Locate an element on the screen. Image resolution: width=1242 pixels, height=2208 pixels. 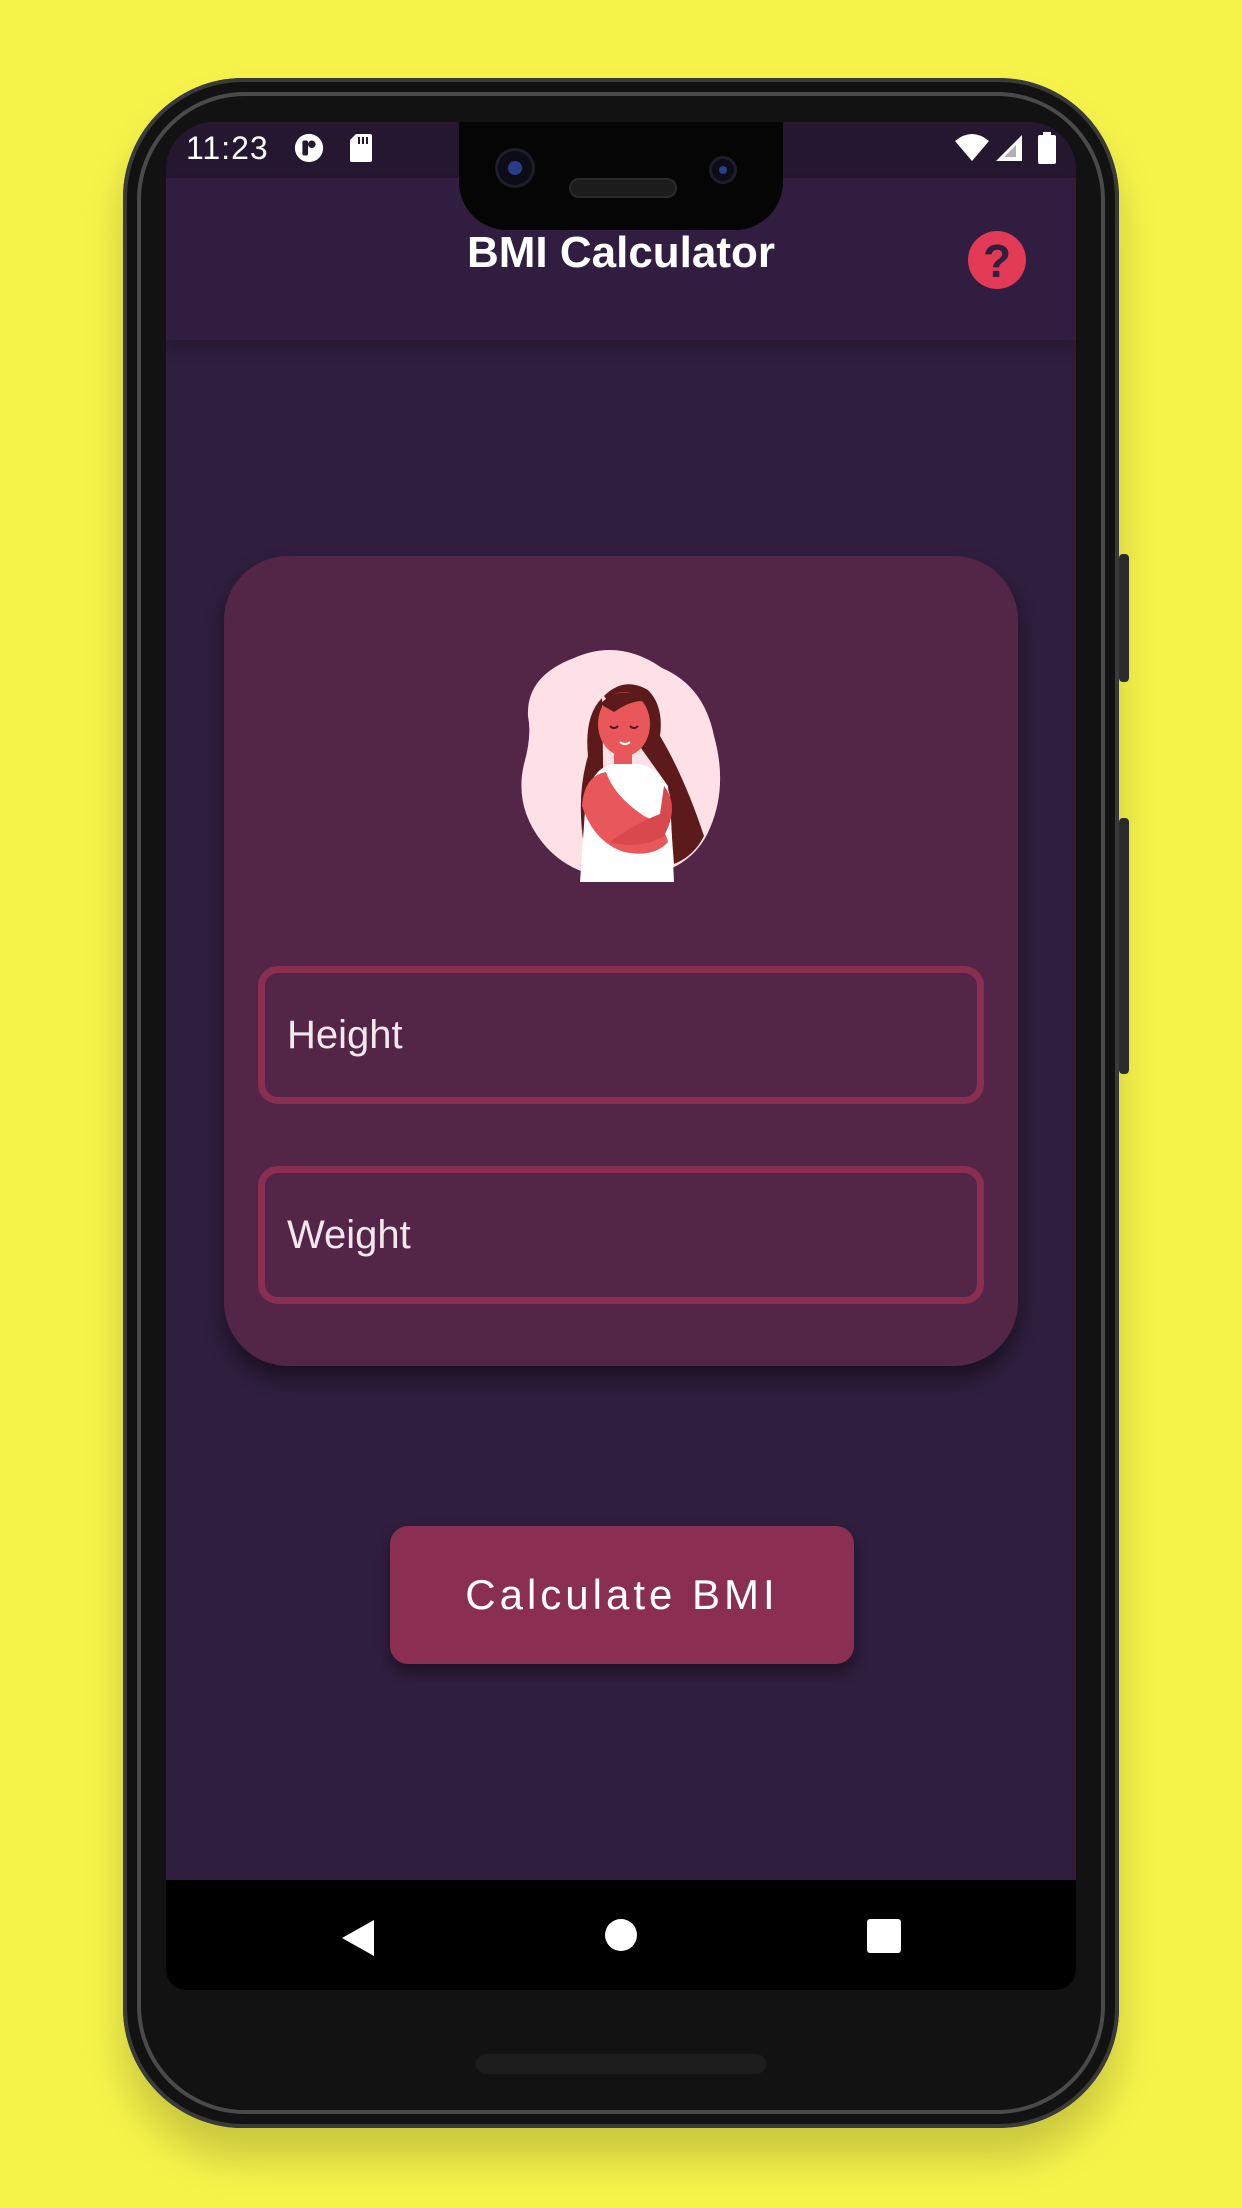
sd-card-icon is located at coordinates (361, 148).